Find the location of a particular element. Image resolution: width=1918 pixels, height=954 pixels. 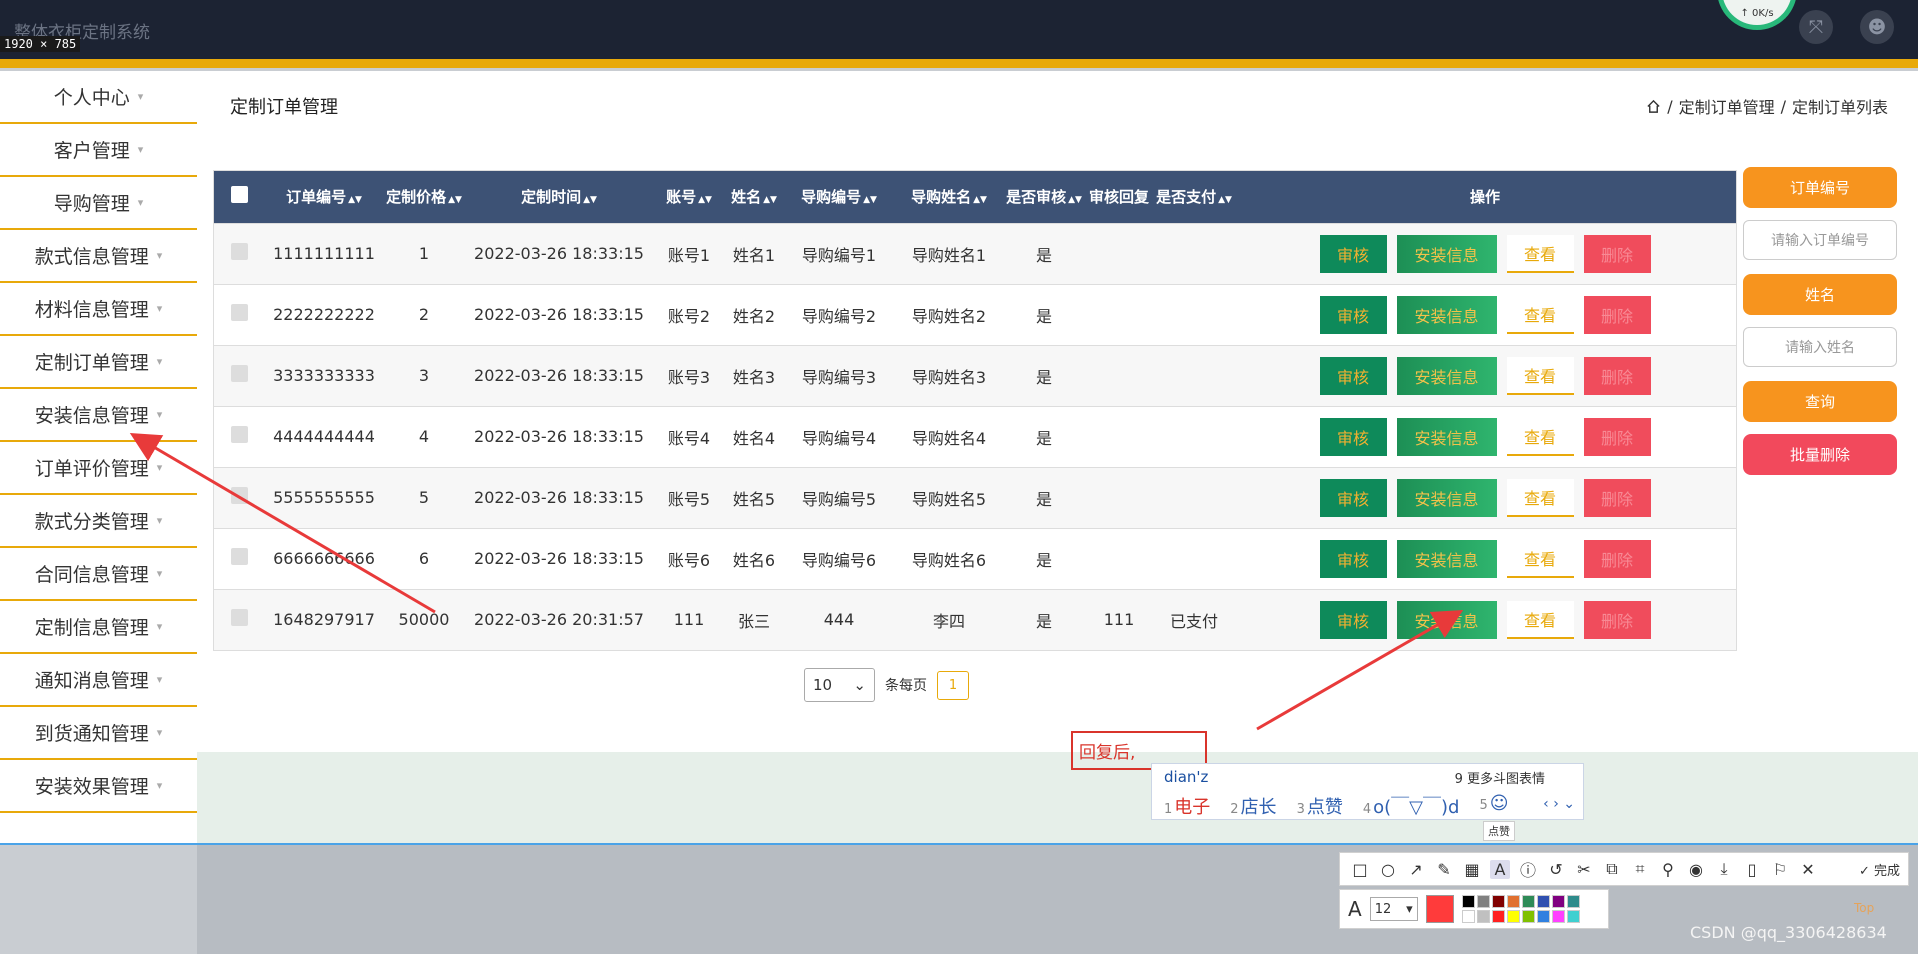

rectangle-icon: □ is located at coordinates (1360, 869).